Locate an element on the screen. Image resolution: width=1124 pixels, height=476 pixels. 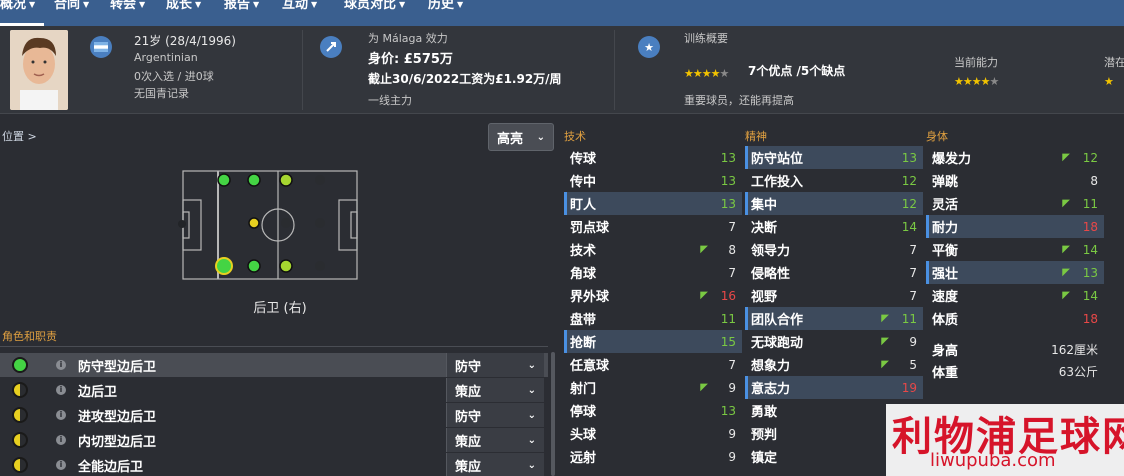
player-nationality: Argentinian is located at coordinates (166, 57).